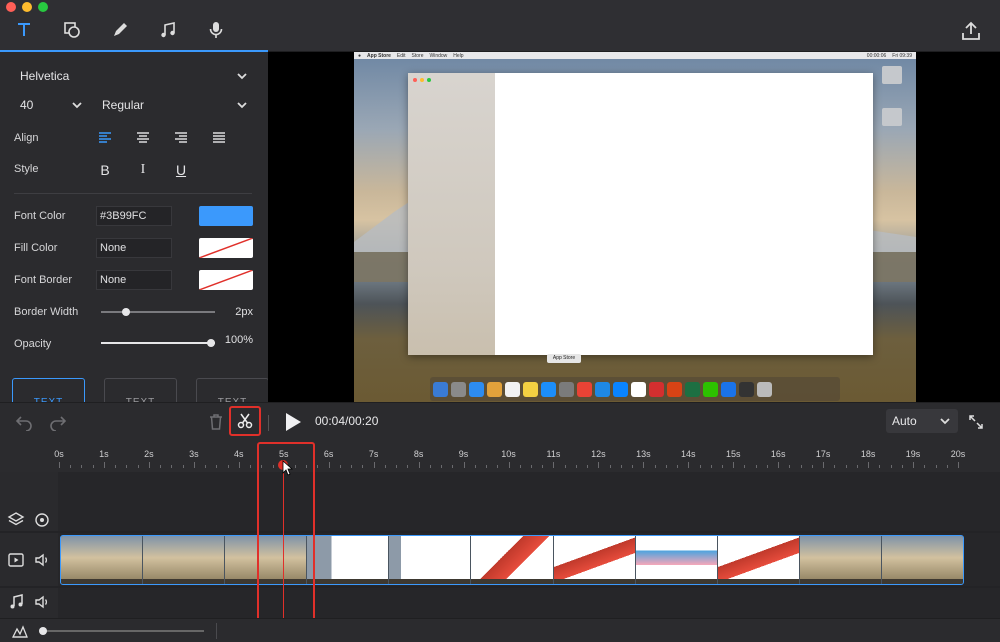 The height and width of the screenshot is (642, 1000). What do you see at coordinates (288, 468) in the screenshot?
I see `mouse-cursor-icon` at bounding box center [288, 468].